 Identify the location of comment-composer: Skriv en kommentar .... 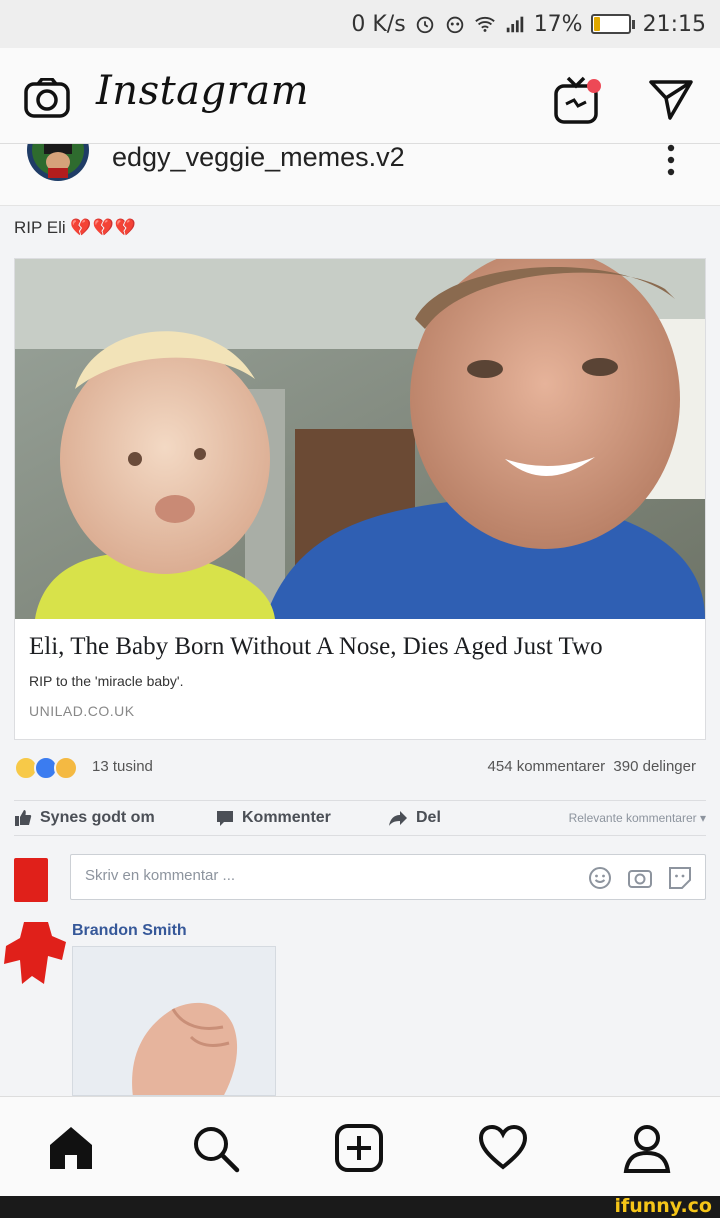
(360, 879).